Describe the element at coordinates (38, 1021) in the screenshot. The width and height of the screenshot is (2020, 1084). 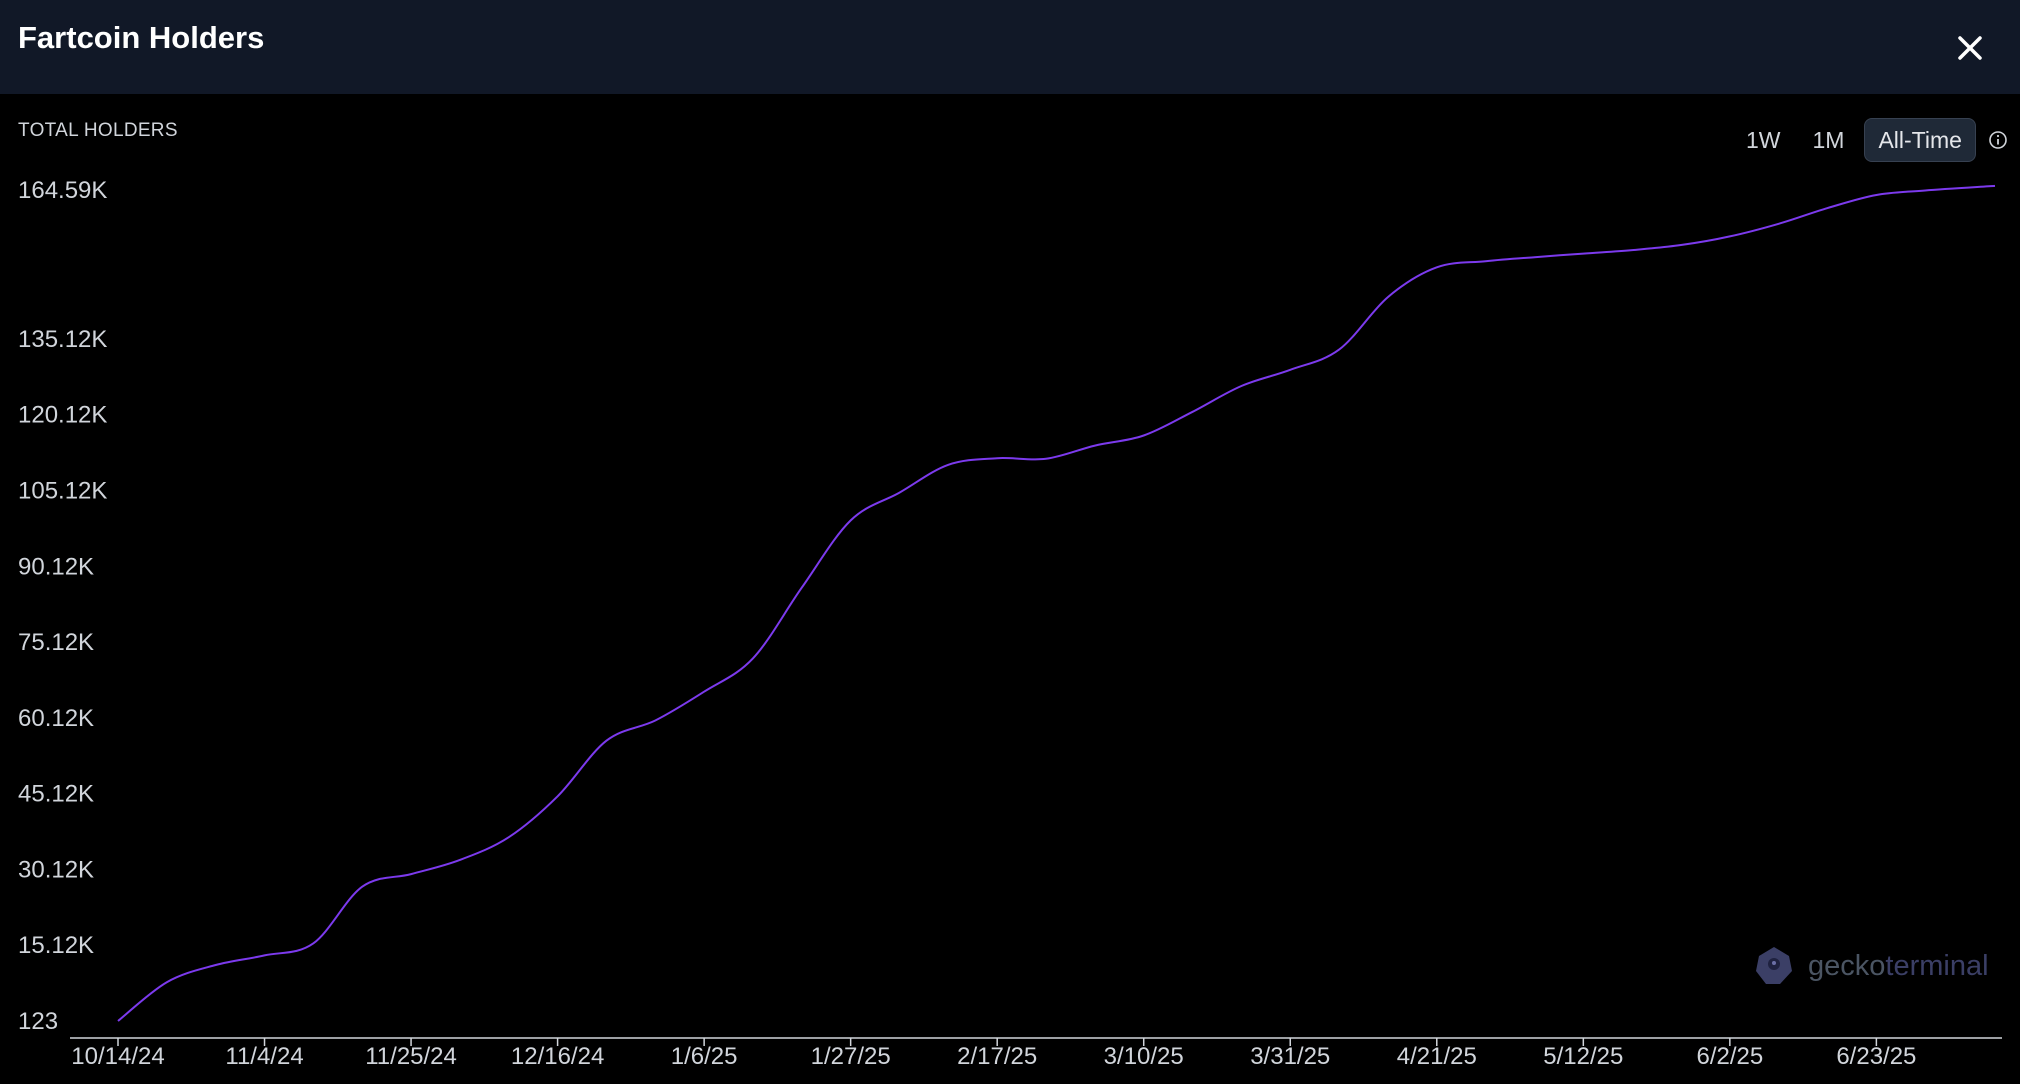
I see `y-tick-label: 123` at that location.